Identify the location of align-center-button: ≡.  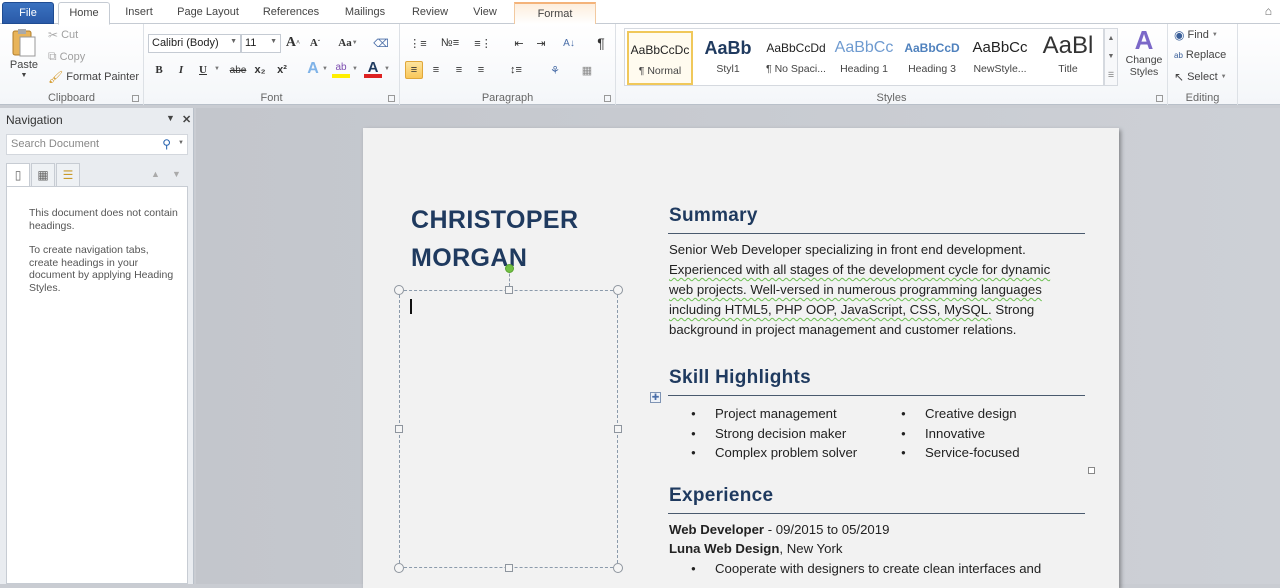
(436, 70).